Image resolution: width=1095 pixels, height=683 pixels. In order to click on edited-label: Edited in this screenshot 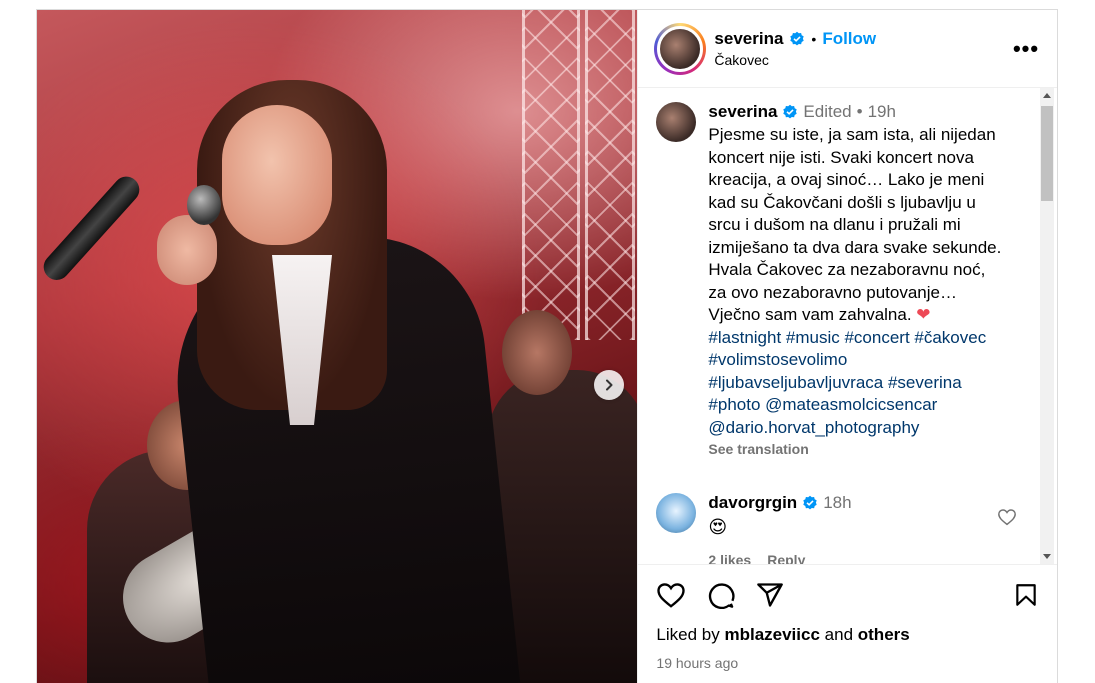, I will do `click(827, 111)`.